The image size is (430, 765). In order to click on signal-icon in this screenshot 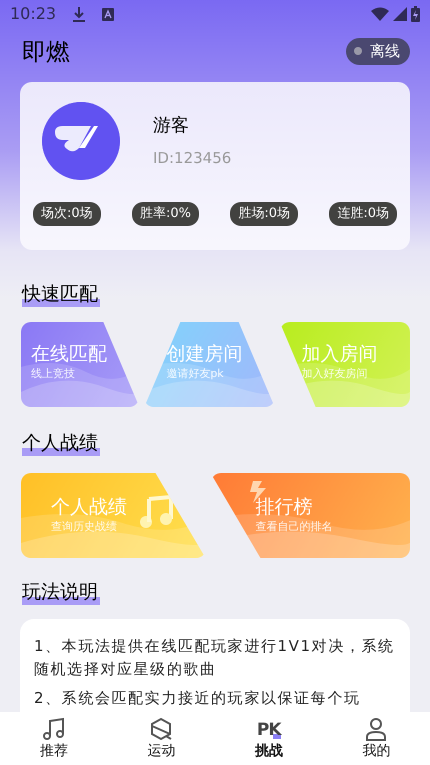, I will do `click(400, 14)`.